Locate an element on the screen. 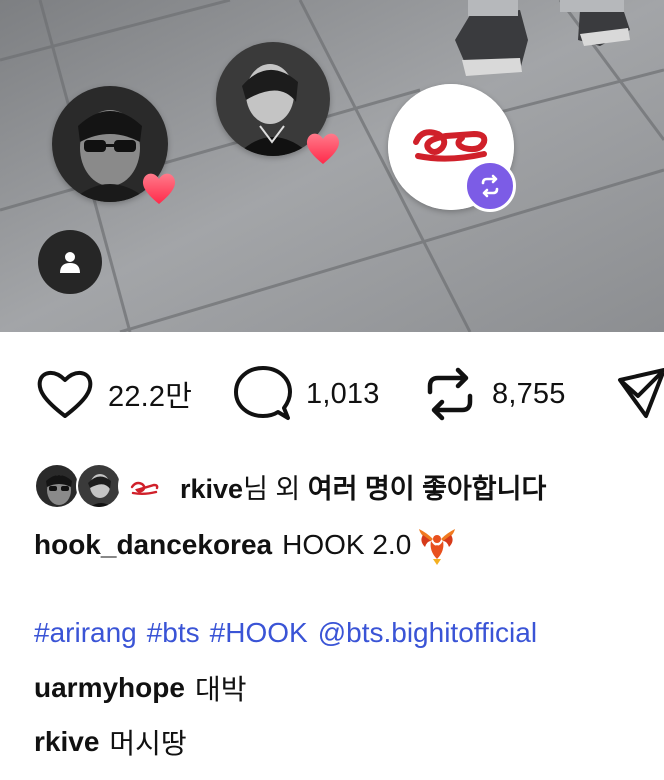 The width and height of the screenshot is (664, 780). liked-by-text: rkive님 외 여러 명이 좋아합니다 is located at coordinates (363, 486).